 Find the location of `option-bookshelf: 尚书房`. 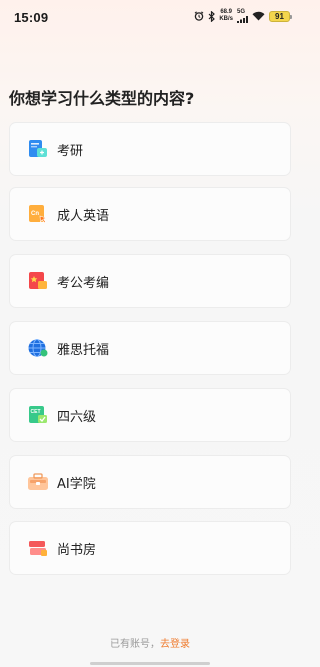

option-bookshelf: 尚书房 is located at coordinates (150, 548).